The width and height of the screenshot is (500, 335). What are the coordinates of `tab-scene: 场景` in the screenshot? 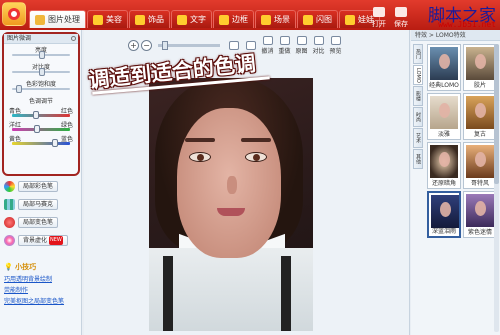 It's located at (275, 19).